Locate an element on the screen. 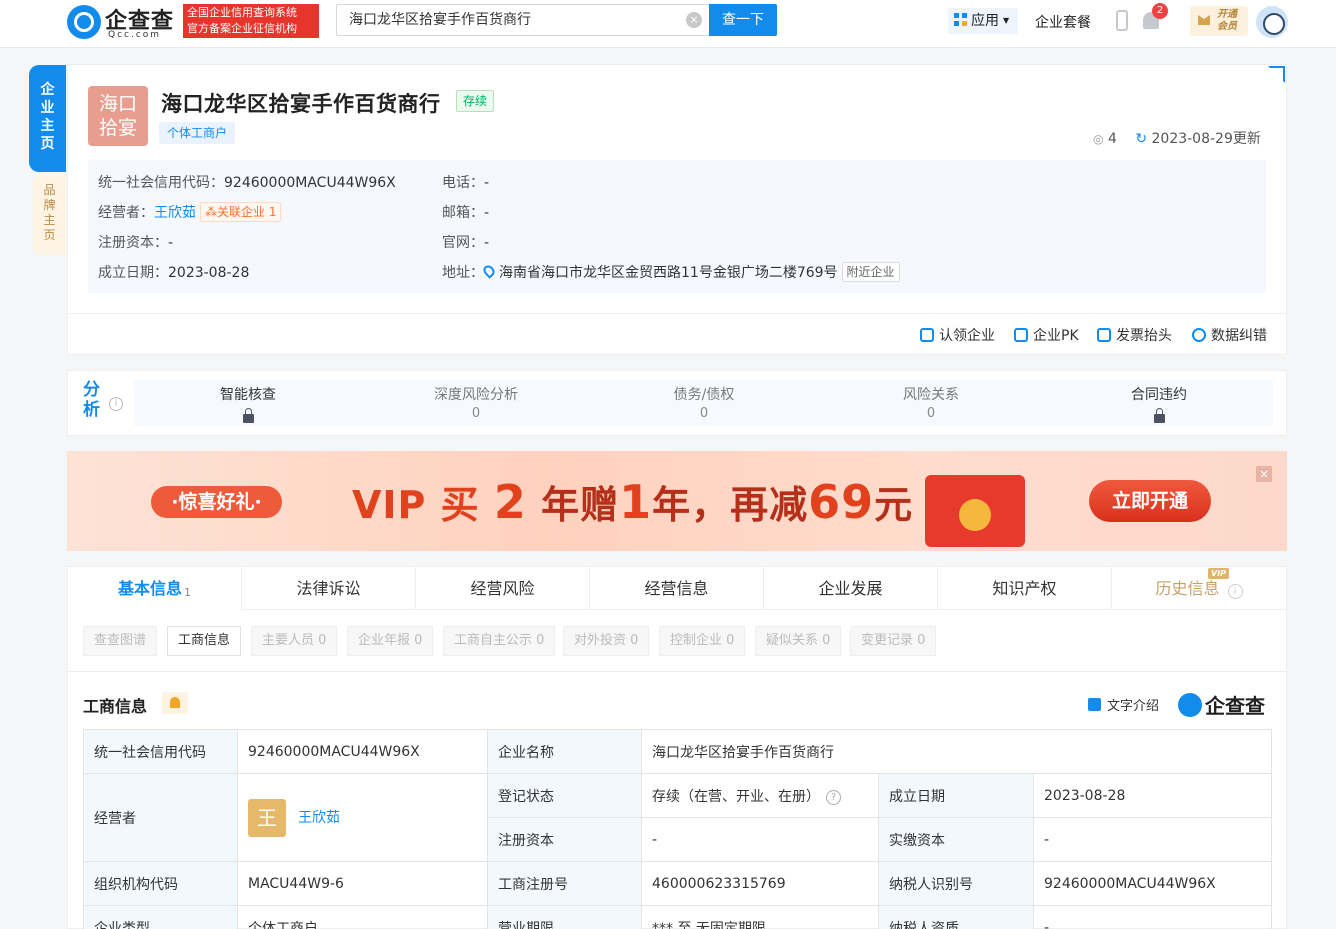 The height and width of the screenshot is (929, 1336). claim-company-button: 认领企业 is located at coordinates (957, 335).